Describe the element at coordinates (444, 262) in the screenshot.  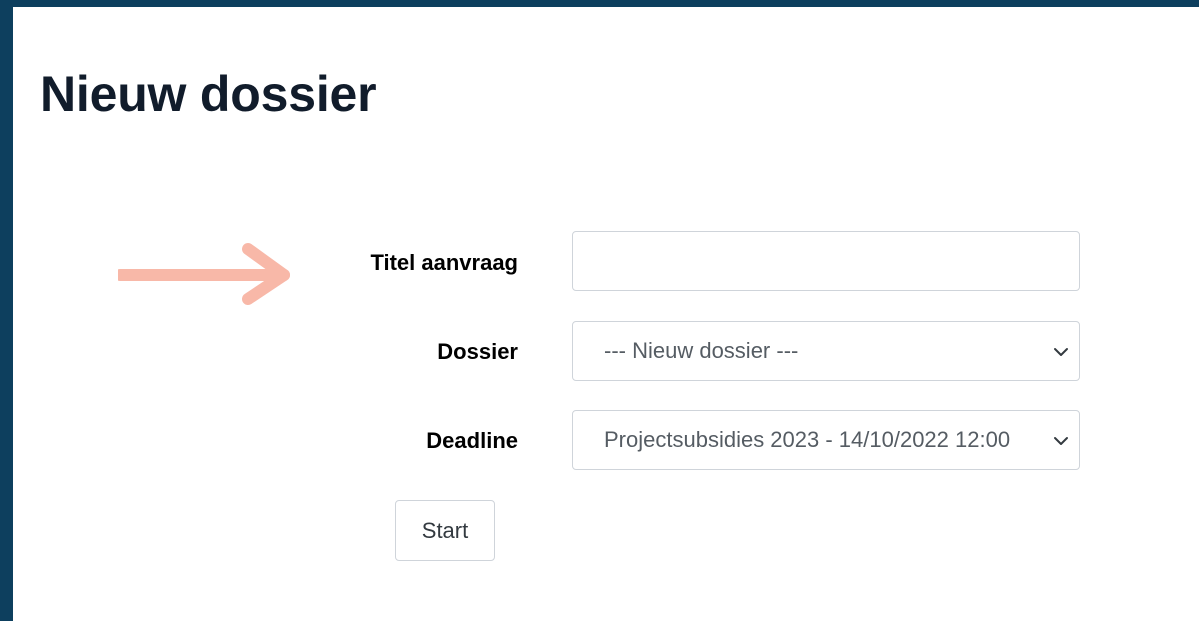
I see `title-field-label: Titel aanvraag` at that location.